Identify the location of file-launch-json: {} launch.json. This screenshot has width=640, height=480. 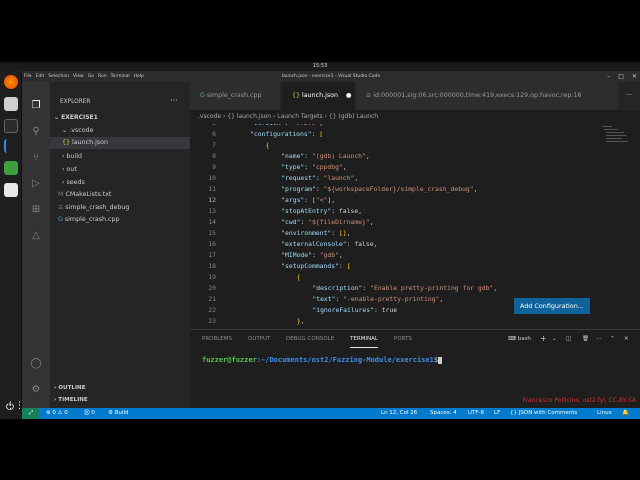
(120, 143).